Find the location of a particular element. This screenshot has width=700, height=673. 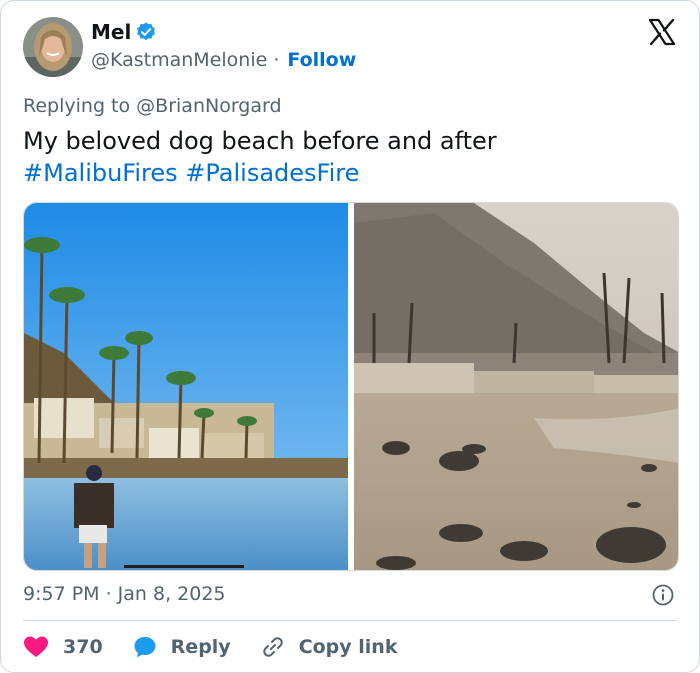

tweet-text-line: My beloved dog beach before and after is located at coordinates (260, 141).